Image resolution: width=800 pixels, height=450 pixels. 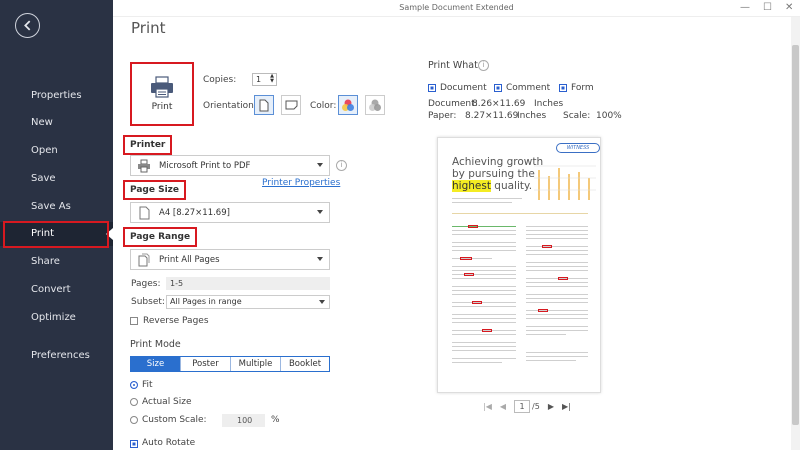 I want to click on back-button, so click(x=27, y=25).